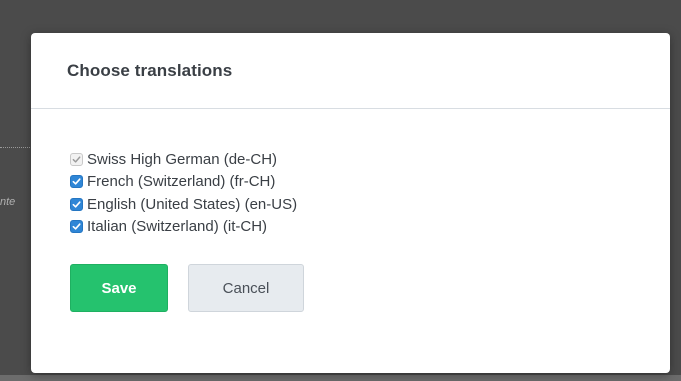 The height and width of the screenshot is (381, 681). I want to click on background-text: nte, so click(8, 202).